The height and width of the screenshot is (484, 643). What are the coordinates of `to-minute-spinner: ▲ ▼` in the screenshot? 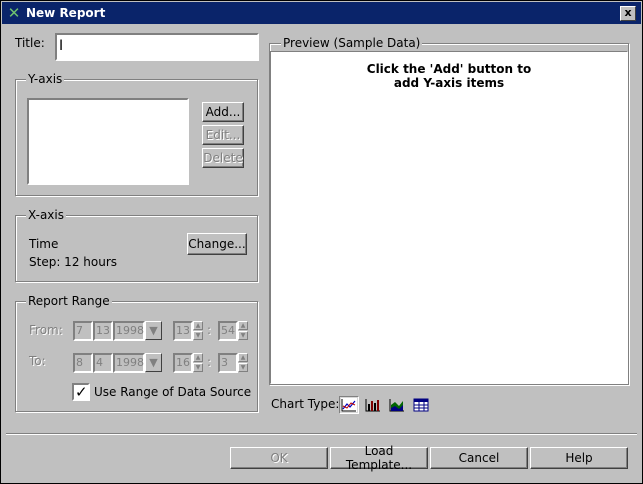 It's located at (243, 362).